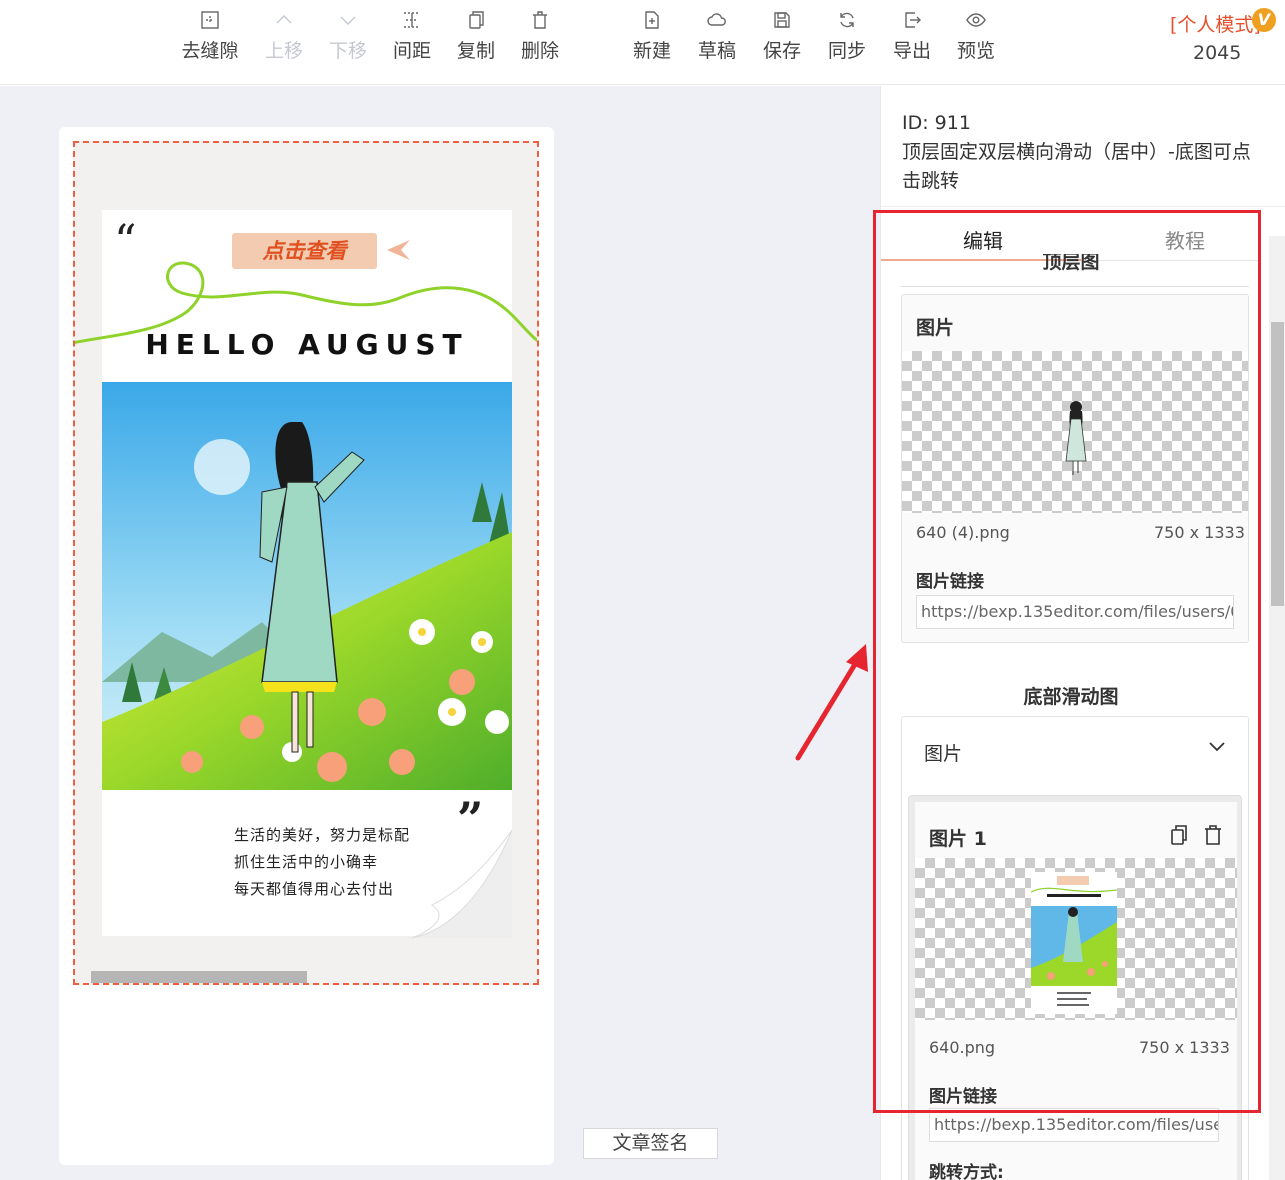 The image size is (1285, 1180). Describe the element at coordinates (210, 36) in the screenshot. I see `gap-button: 去缝隙` at that location.